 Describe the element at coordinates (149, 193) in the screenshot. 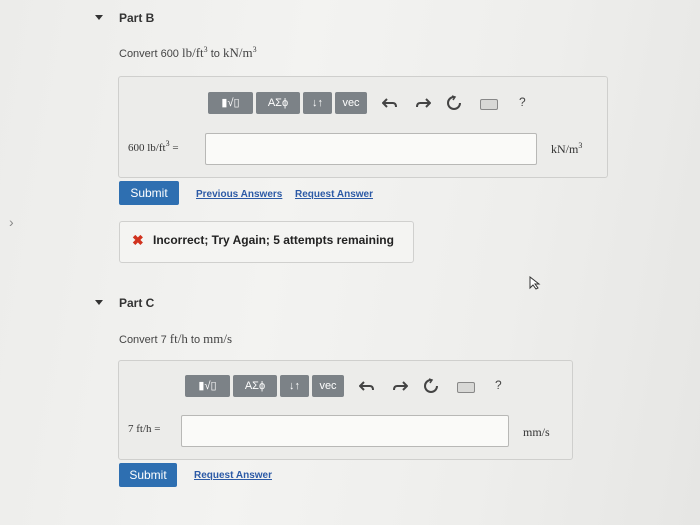

I see `part-b-submit-button: Submit` at that location.